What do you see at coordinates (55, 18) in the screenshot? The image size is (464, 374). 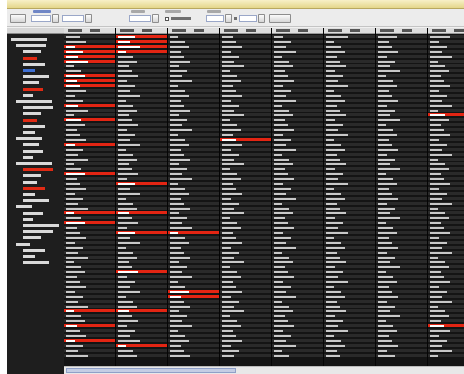 I see `field-1-dropdown-button` at bounding box center [55, 18].